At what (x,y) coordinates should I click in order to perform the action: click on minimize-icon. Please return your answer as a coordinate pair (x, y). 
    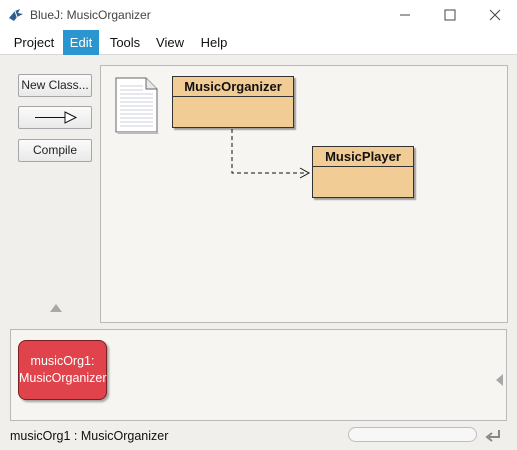
    Looking at the image, I should click on (405, 15).